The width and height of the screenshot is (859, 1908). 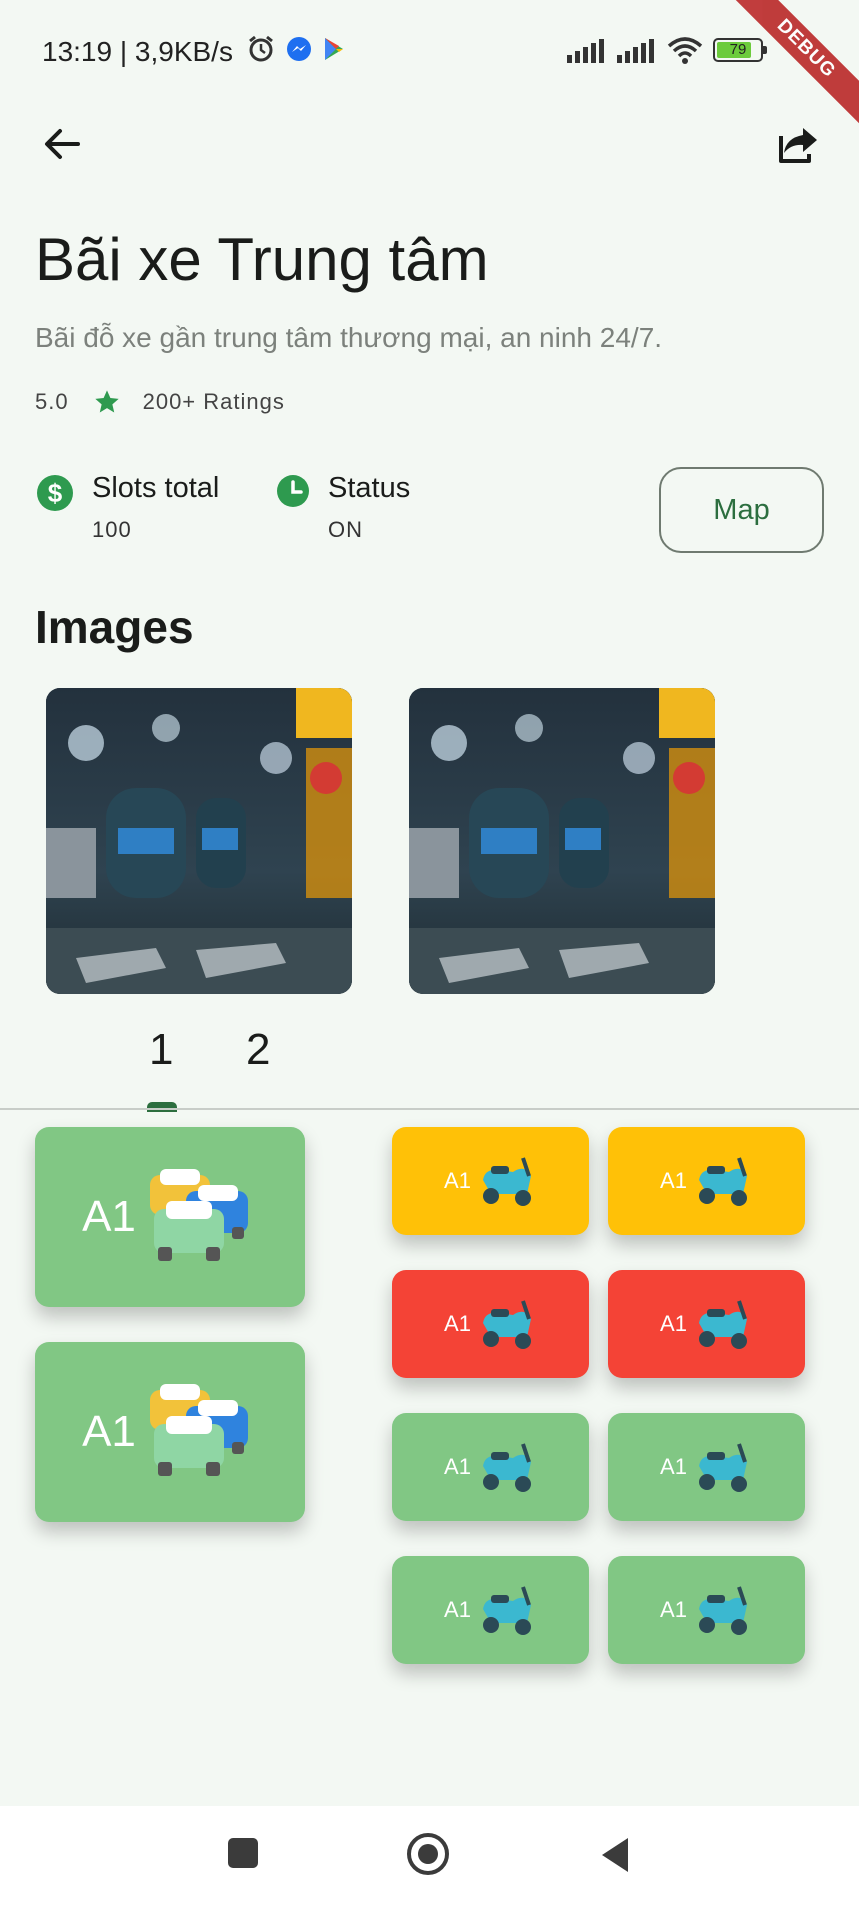 I want to click on star-icon, so click(x=106, y=401).